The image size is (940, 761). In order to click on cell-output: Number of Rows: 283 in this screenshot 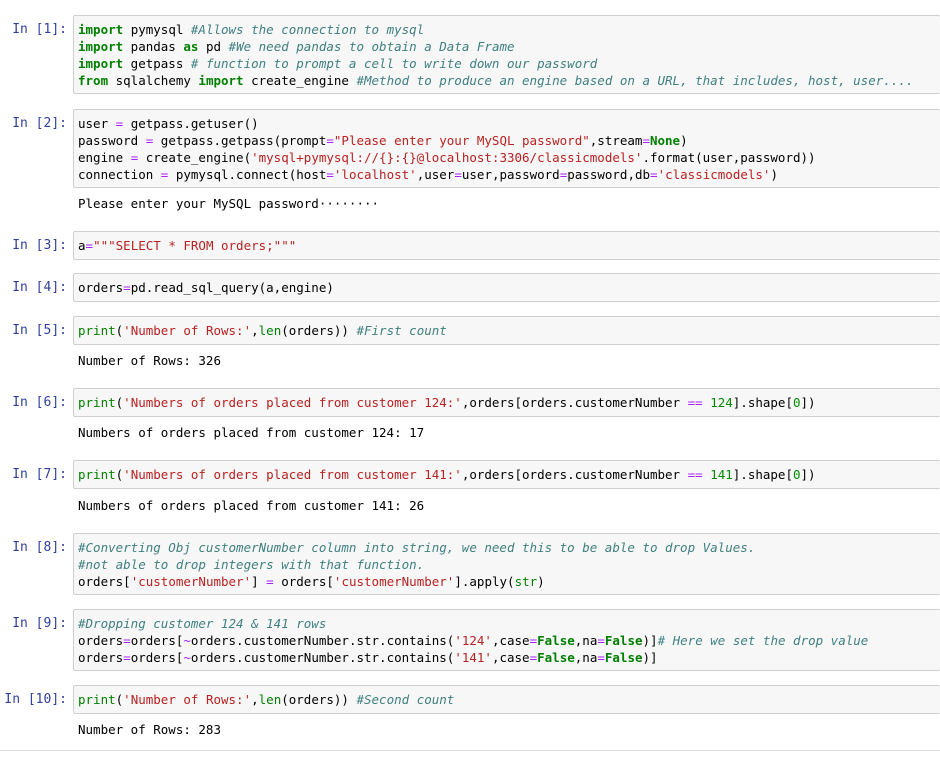, I will do `click(149, 729)`.